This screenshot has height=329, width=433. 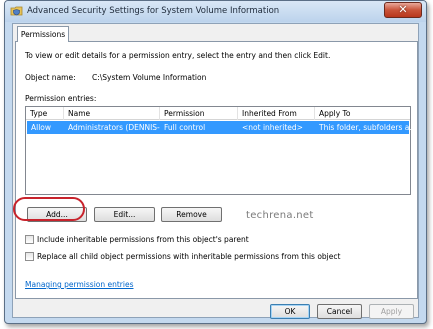 I want to click on permission-entries-label: Permission entries:, so click(x=61, y=98).